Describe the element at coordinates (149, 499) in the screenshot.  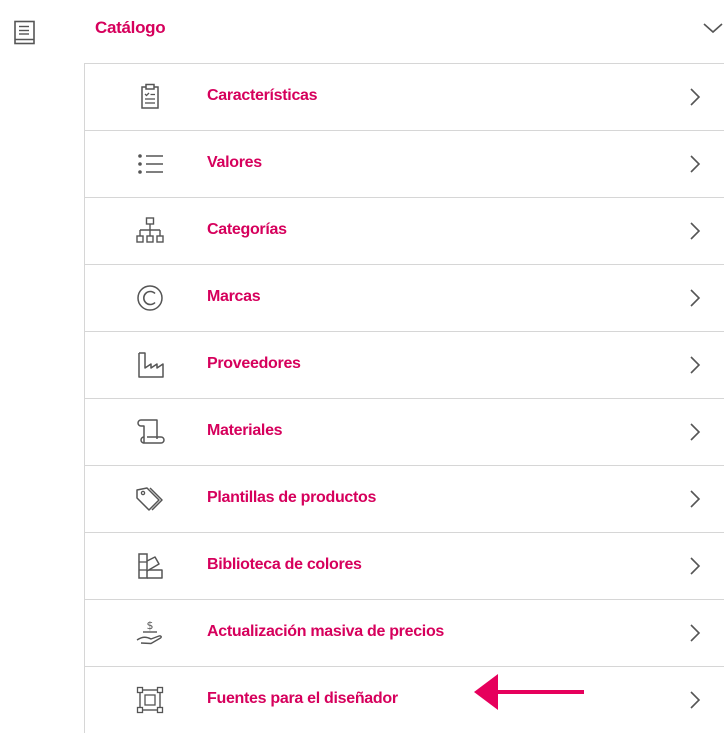
I see `tags-icon` at that location.